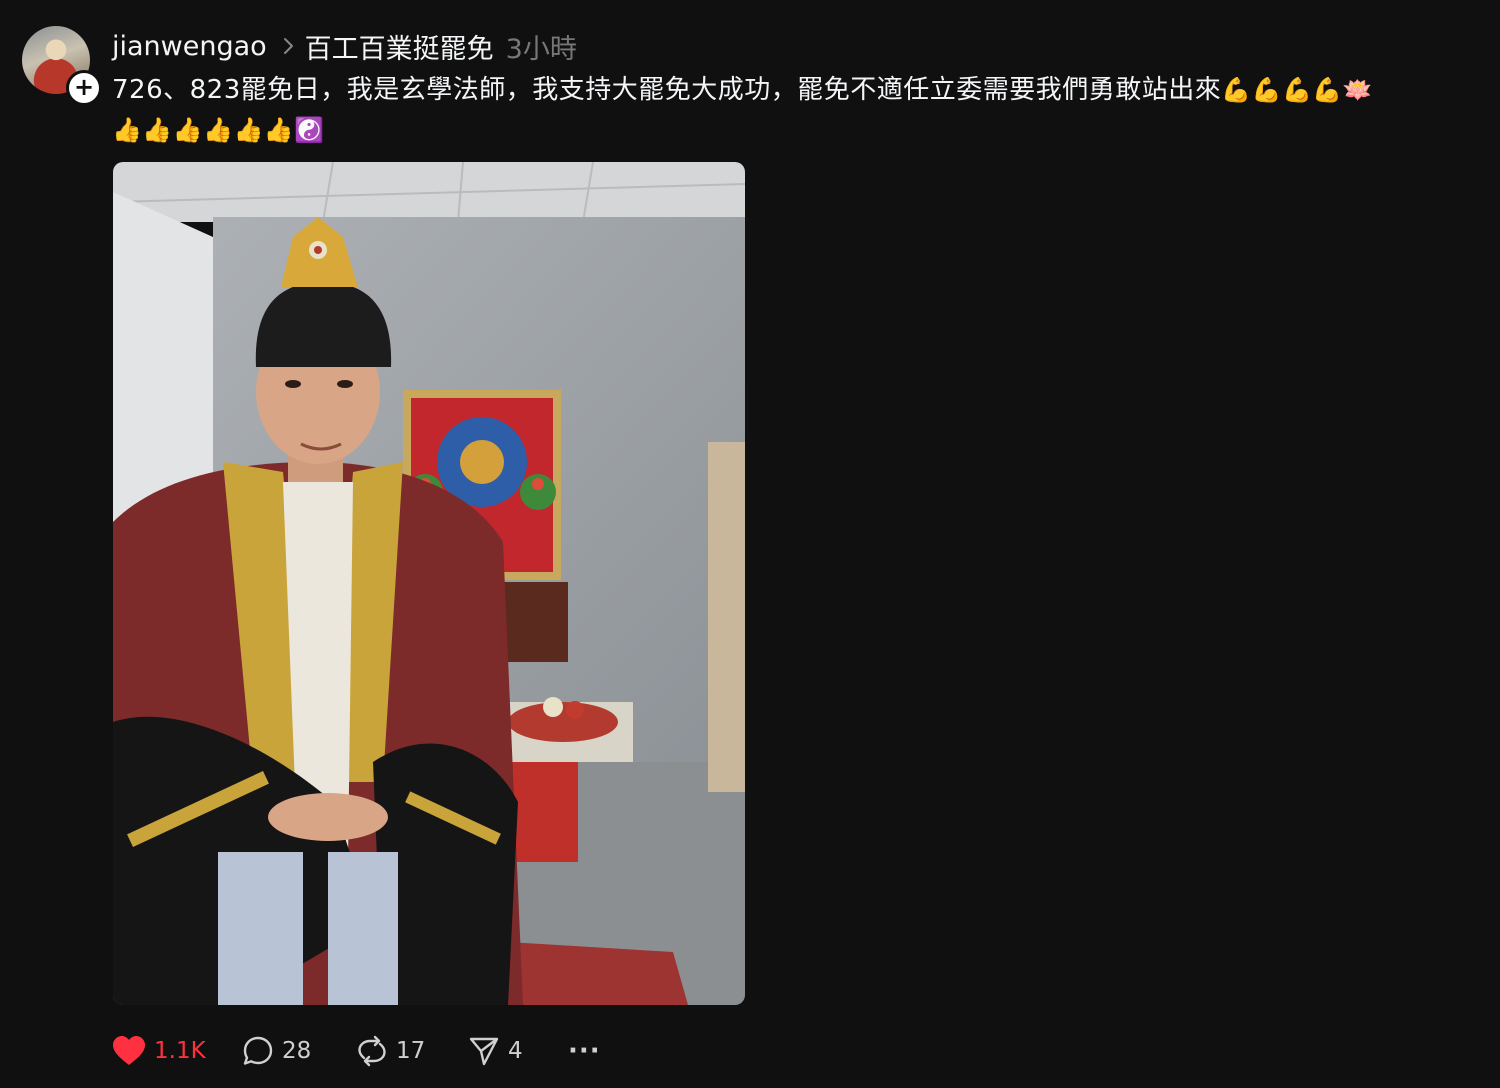 The height and width of the screenshot is (1088, 1500). What do you see at coordinates (189, 46) in the screenshot?
I see `username-link: jianwengao` at bounding box center [189, 46].